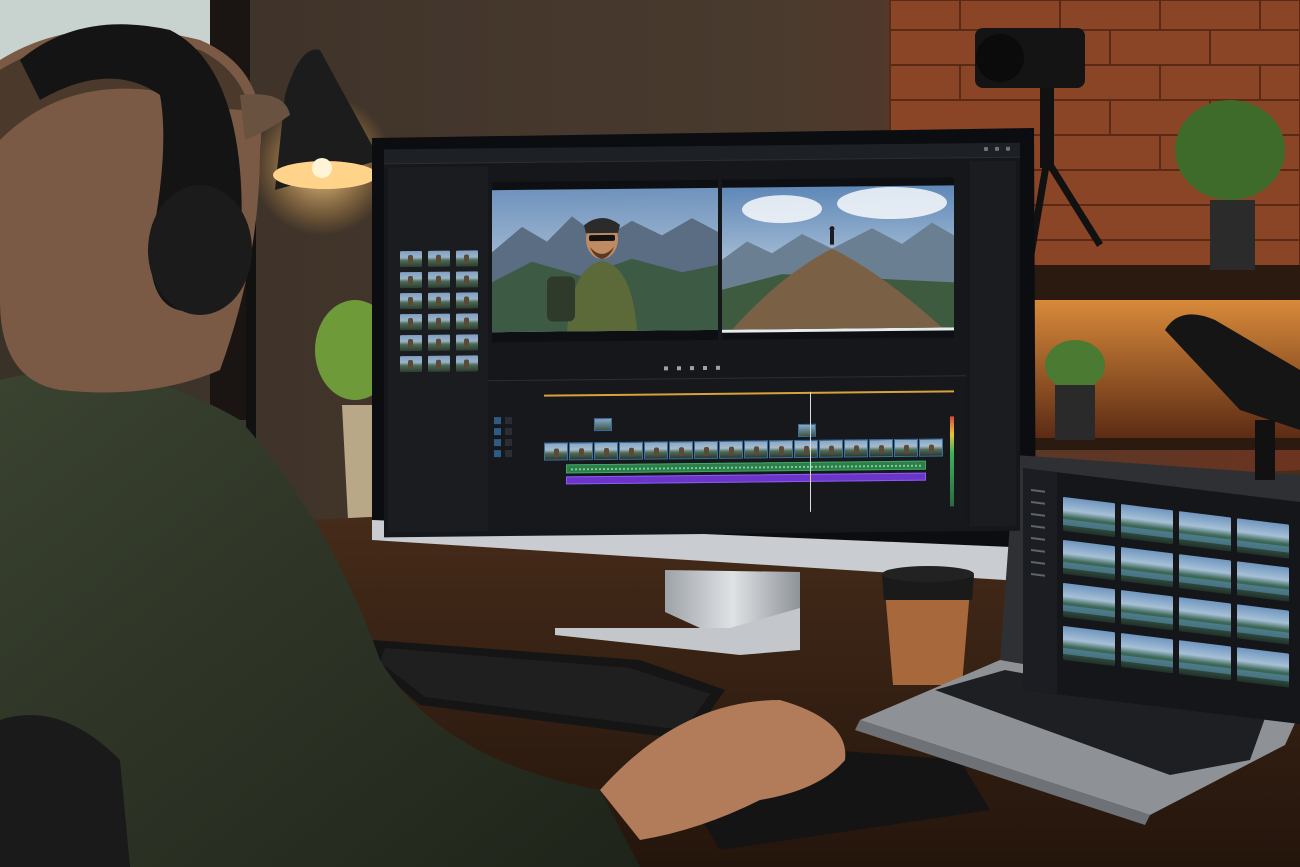 This screenshot has height=867, width=1300. I want to click on laptop-screen, so click(1161, 596).